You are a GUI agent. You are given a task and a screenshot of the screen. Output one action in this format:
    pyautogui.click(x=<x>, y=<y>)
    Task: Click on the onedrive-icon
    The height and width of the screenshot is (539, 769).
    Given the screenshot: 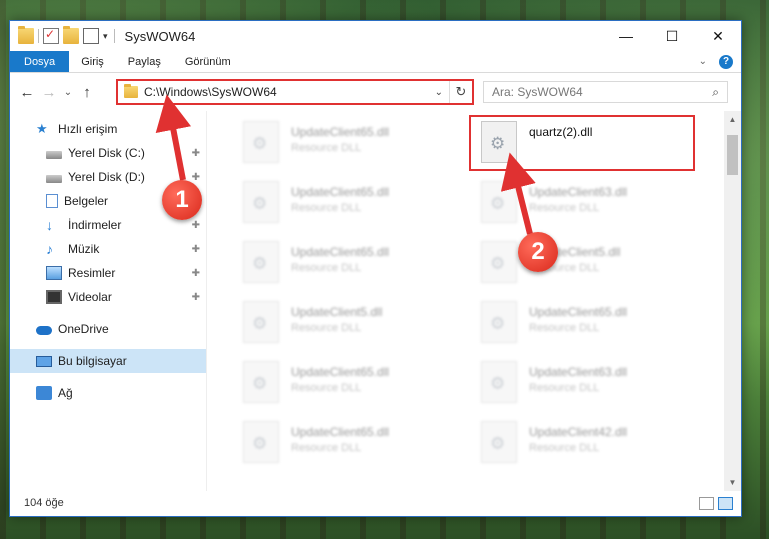 What is the action you would take?
    pyautogui.click(x=44, y=330)
    